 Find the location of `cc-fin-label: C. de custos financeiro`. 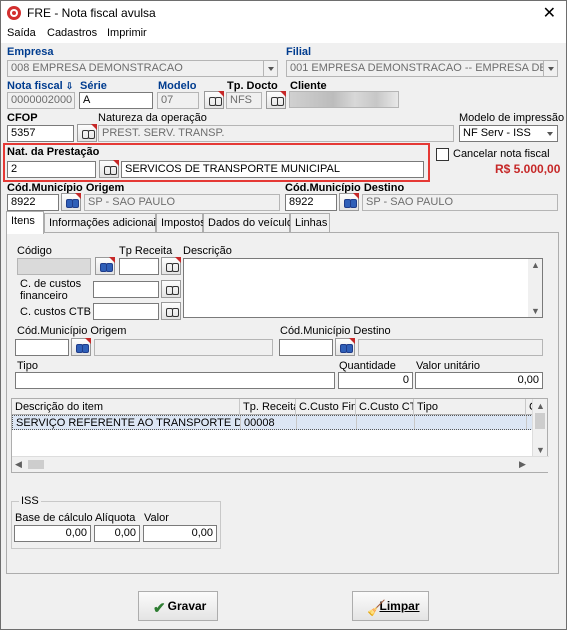

cc-fin-label: C. de custos financeiro is located at coordinates (51, 290).